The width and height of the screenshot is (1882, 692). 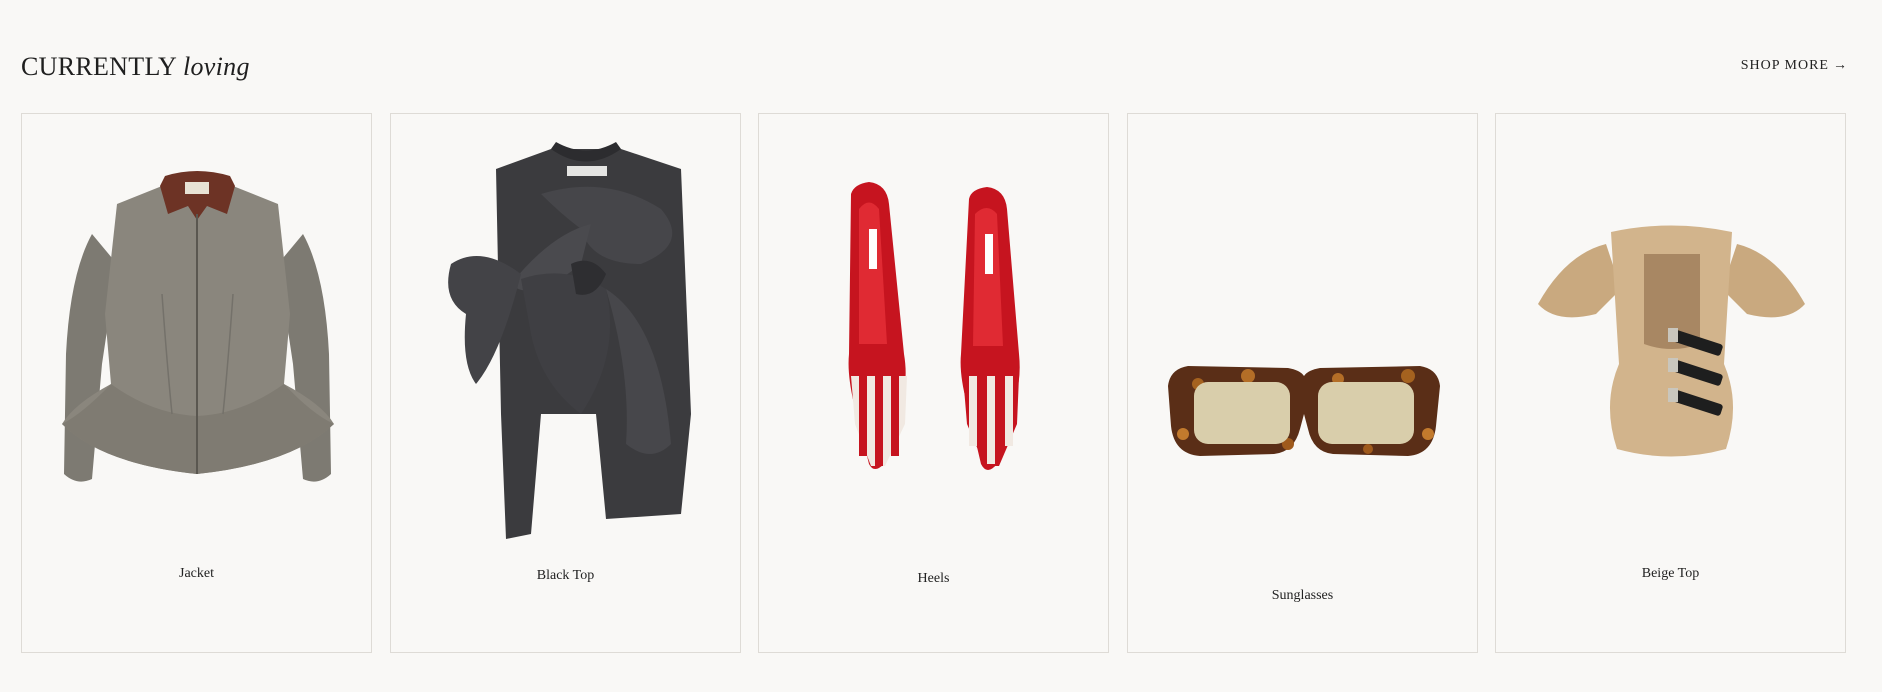 What do you see at coordinates (569, 340) in the screenshot?
I see `black-top-image` at bounding box center [569, 340].